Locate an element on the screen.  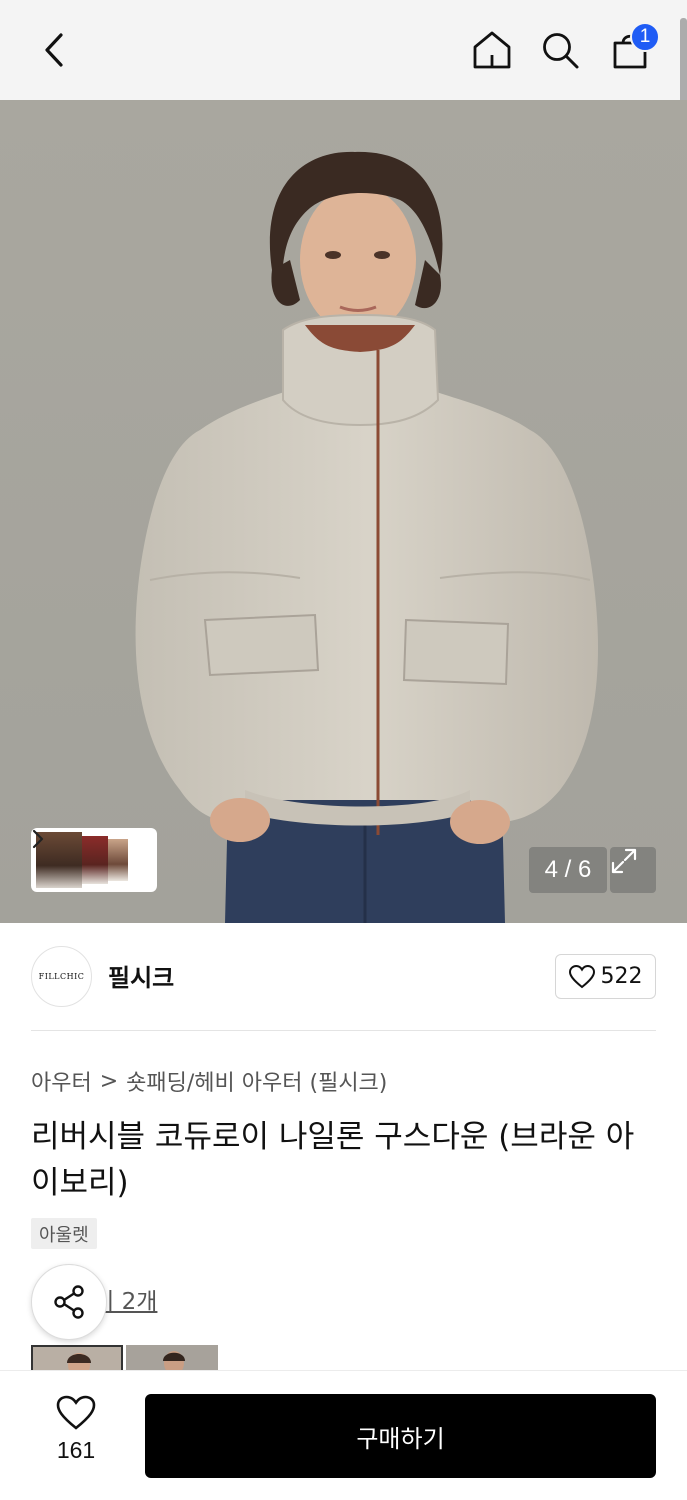
expand-icon is located at coordinates (624, 861).